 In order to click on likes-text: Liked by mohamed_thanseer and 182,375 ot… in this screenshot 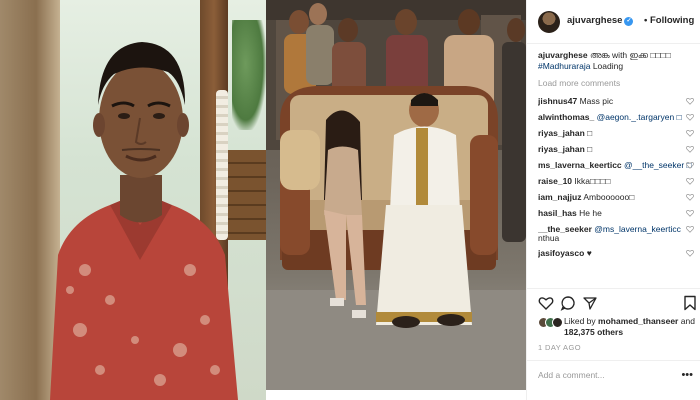, I will do `click(629, 327)`.